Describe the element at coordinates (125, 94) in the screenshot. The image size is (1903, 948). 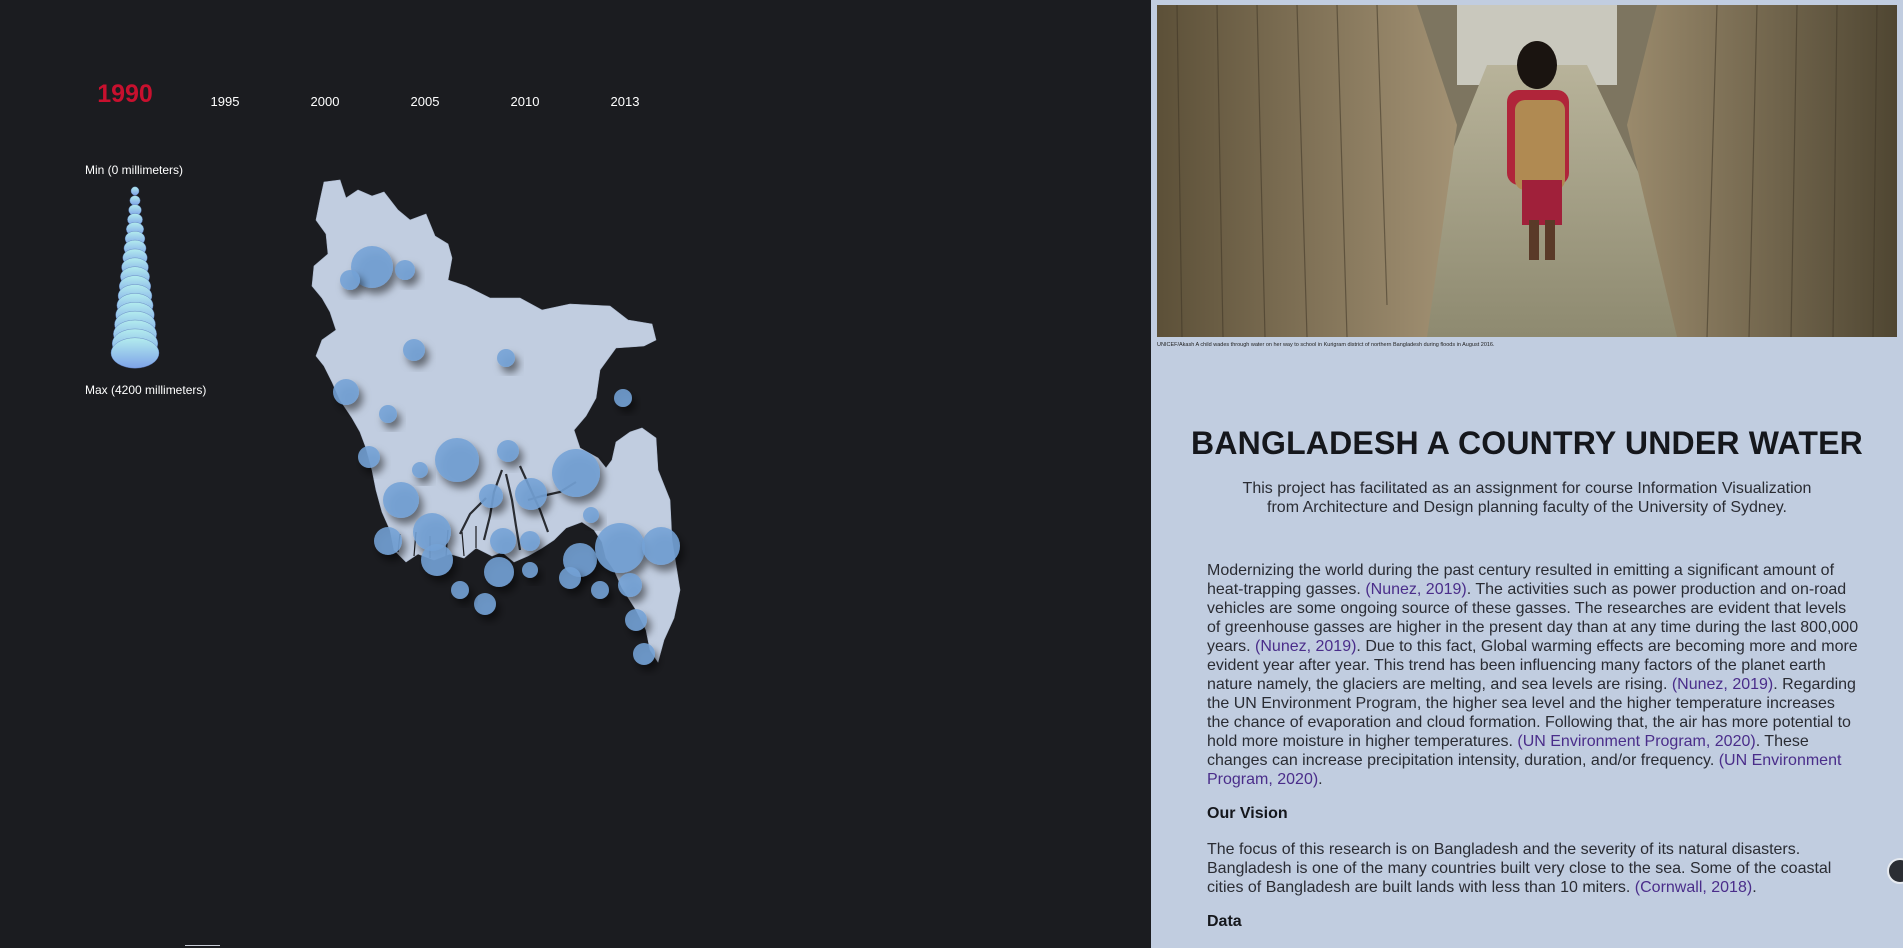
I see `year-1990: 1990` at that location.